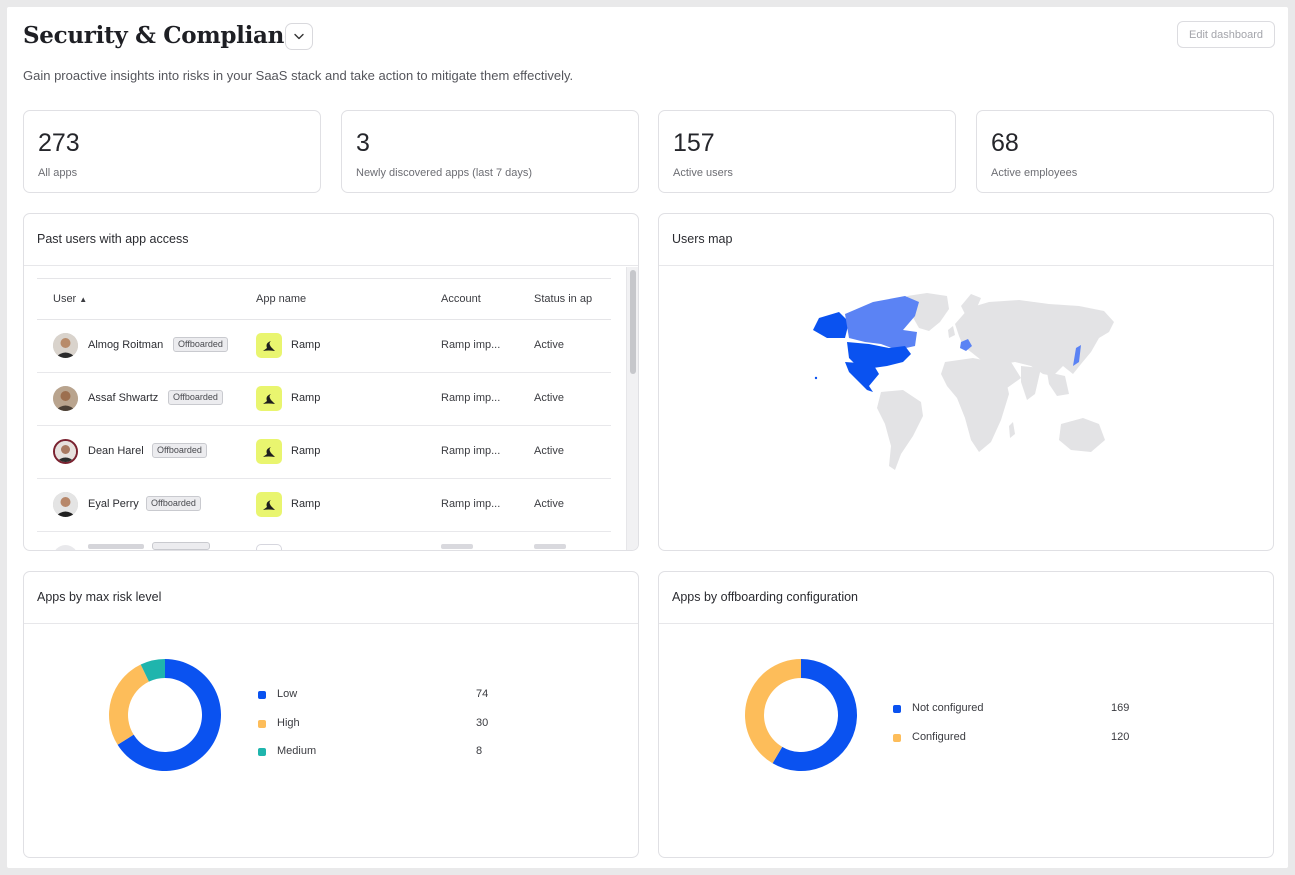 The width and height of the screenshot is (1295, 875). I want to click on user-name: Almog Roitman, so click(126, 345).